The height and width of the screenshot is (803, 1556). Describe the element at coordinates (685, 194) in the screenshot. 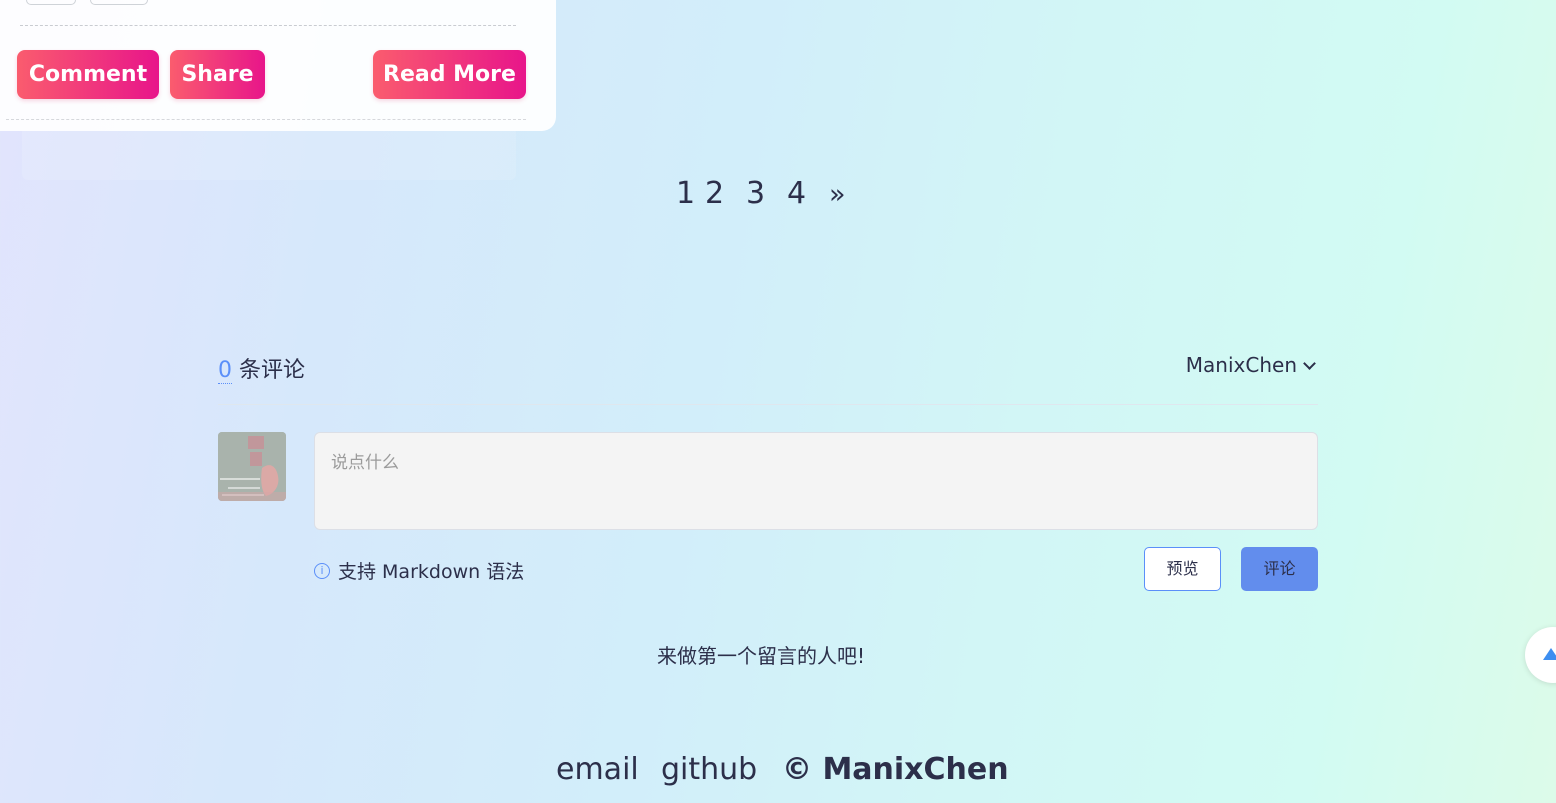

I see `page-link-1: 1` at that location.